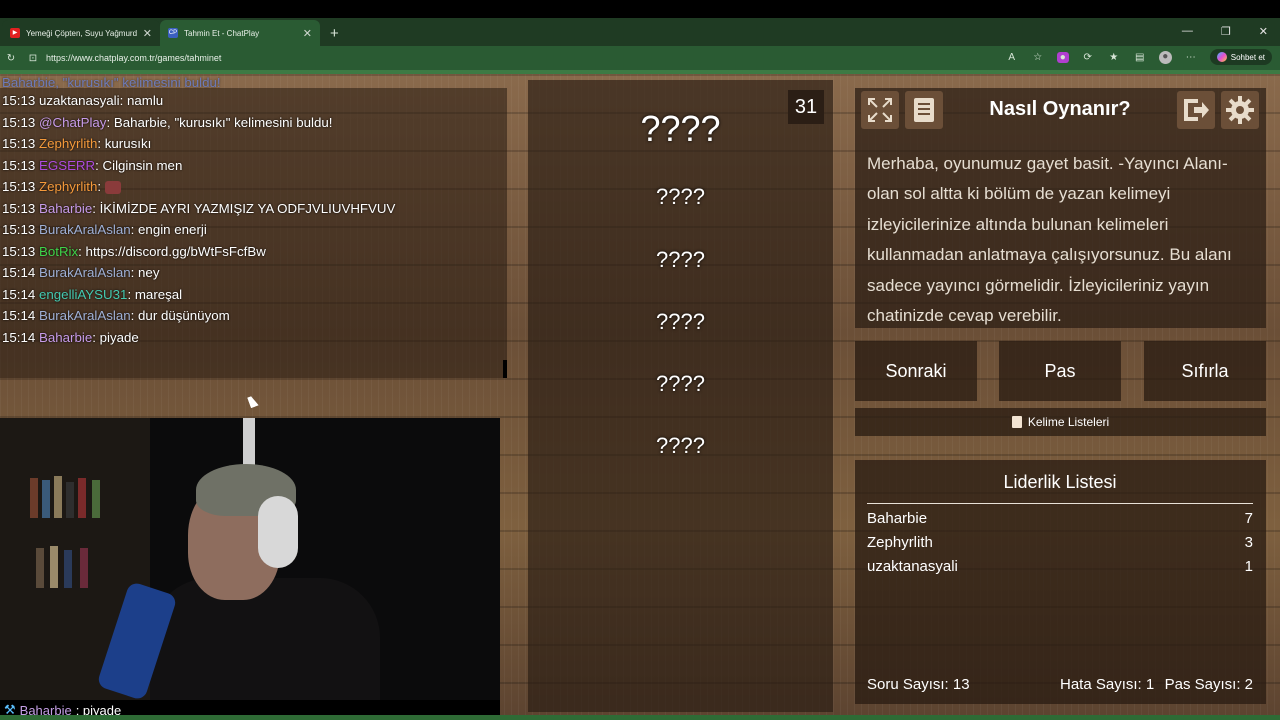 The image size is (1280, 720). What do you see at coordinates (1187, 31) in the screenshot?
I see `minimize-icon: —` at bounding box center [1187, 31].